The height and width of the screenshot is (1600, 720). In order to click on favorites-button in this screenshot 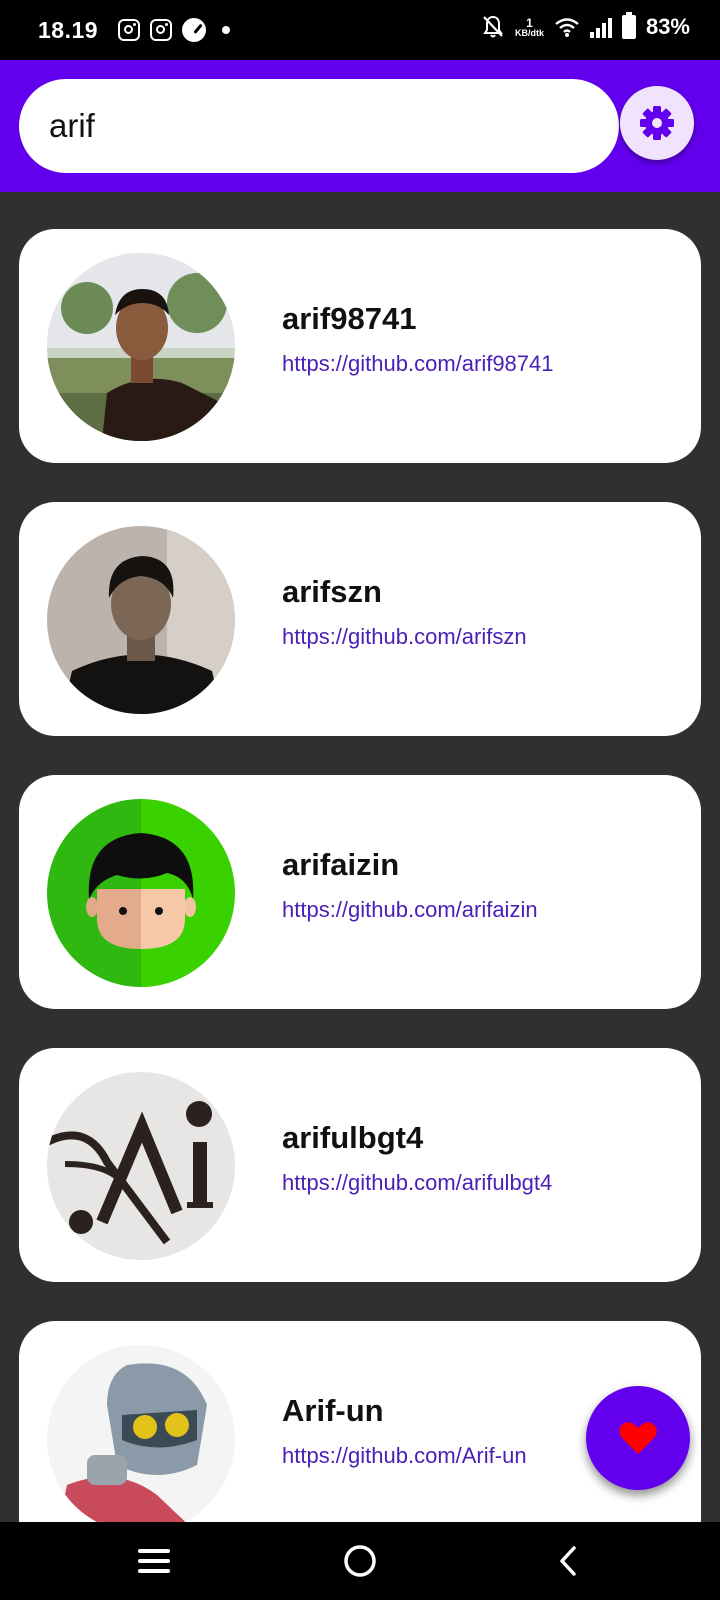, I will do `click(638, 1438)`.